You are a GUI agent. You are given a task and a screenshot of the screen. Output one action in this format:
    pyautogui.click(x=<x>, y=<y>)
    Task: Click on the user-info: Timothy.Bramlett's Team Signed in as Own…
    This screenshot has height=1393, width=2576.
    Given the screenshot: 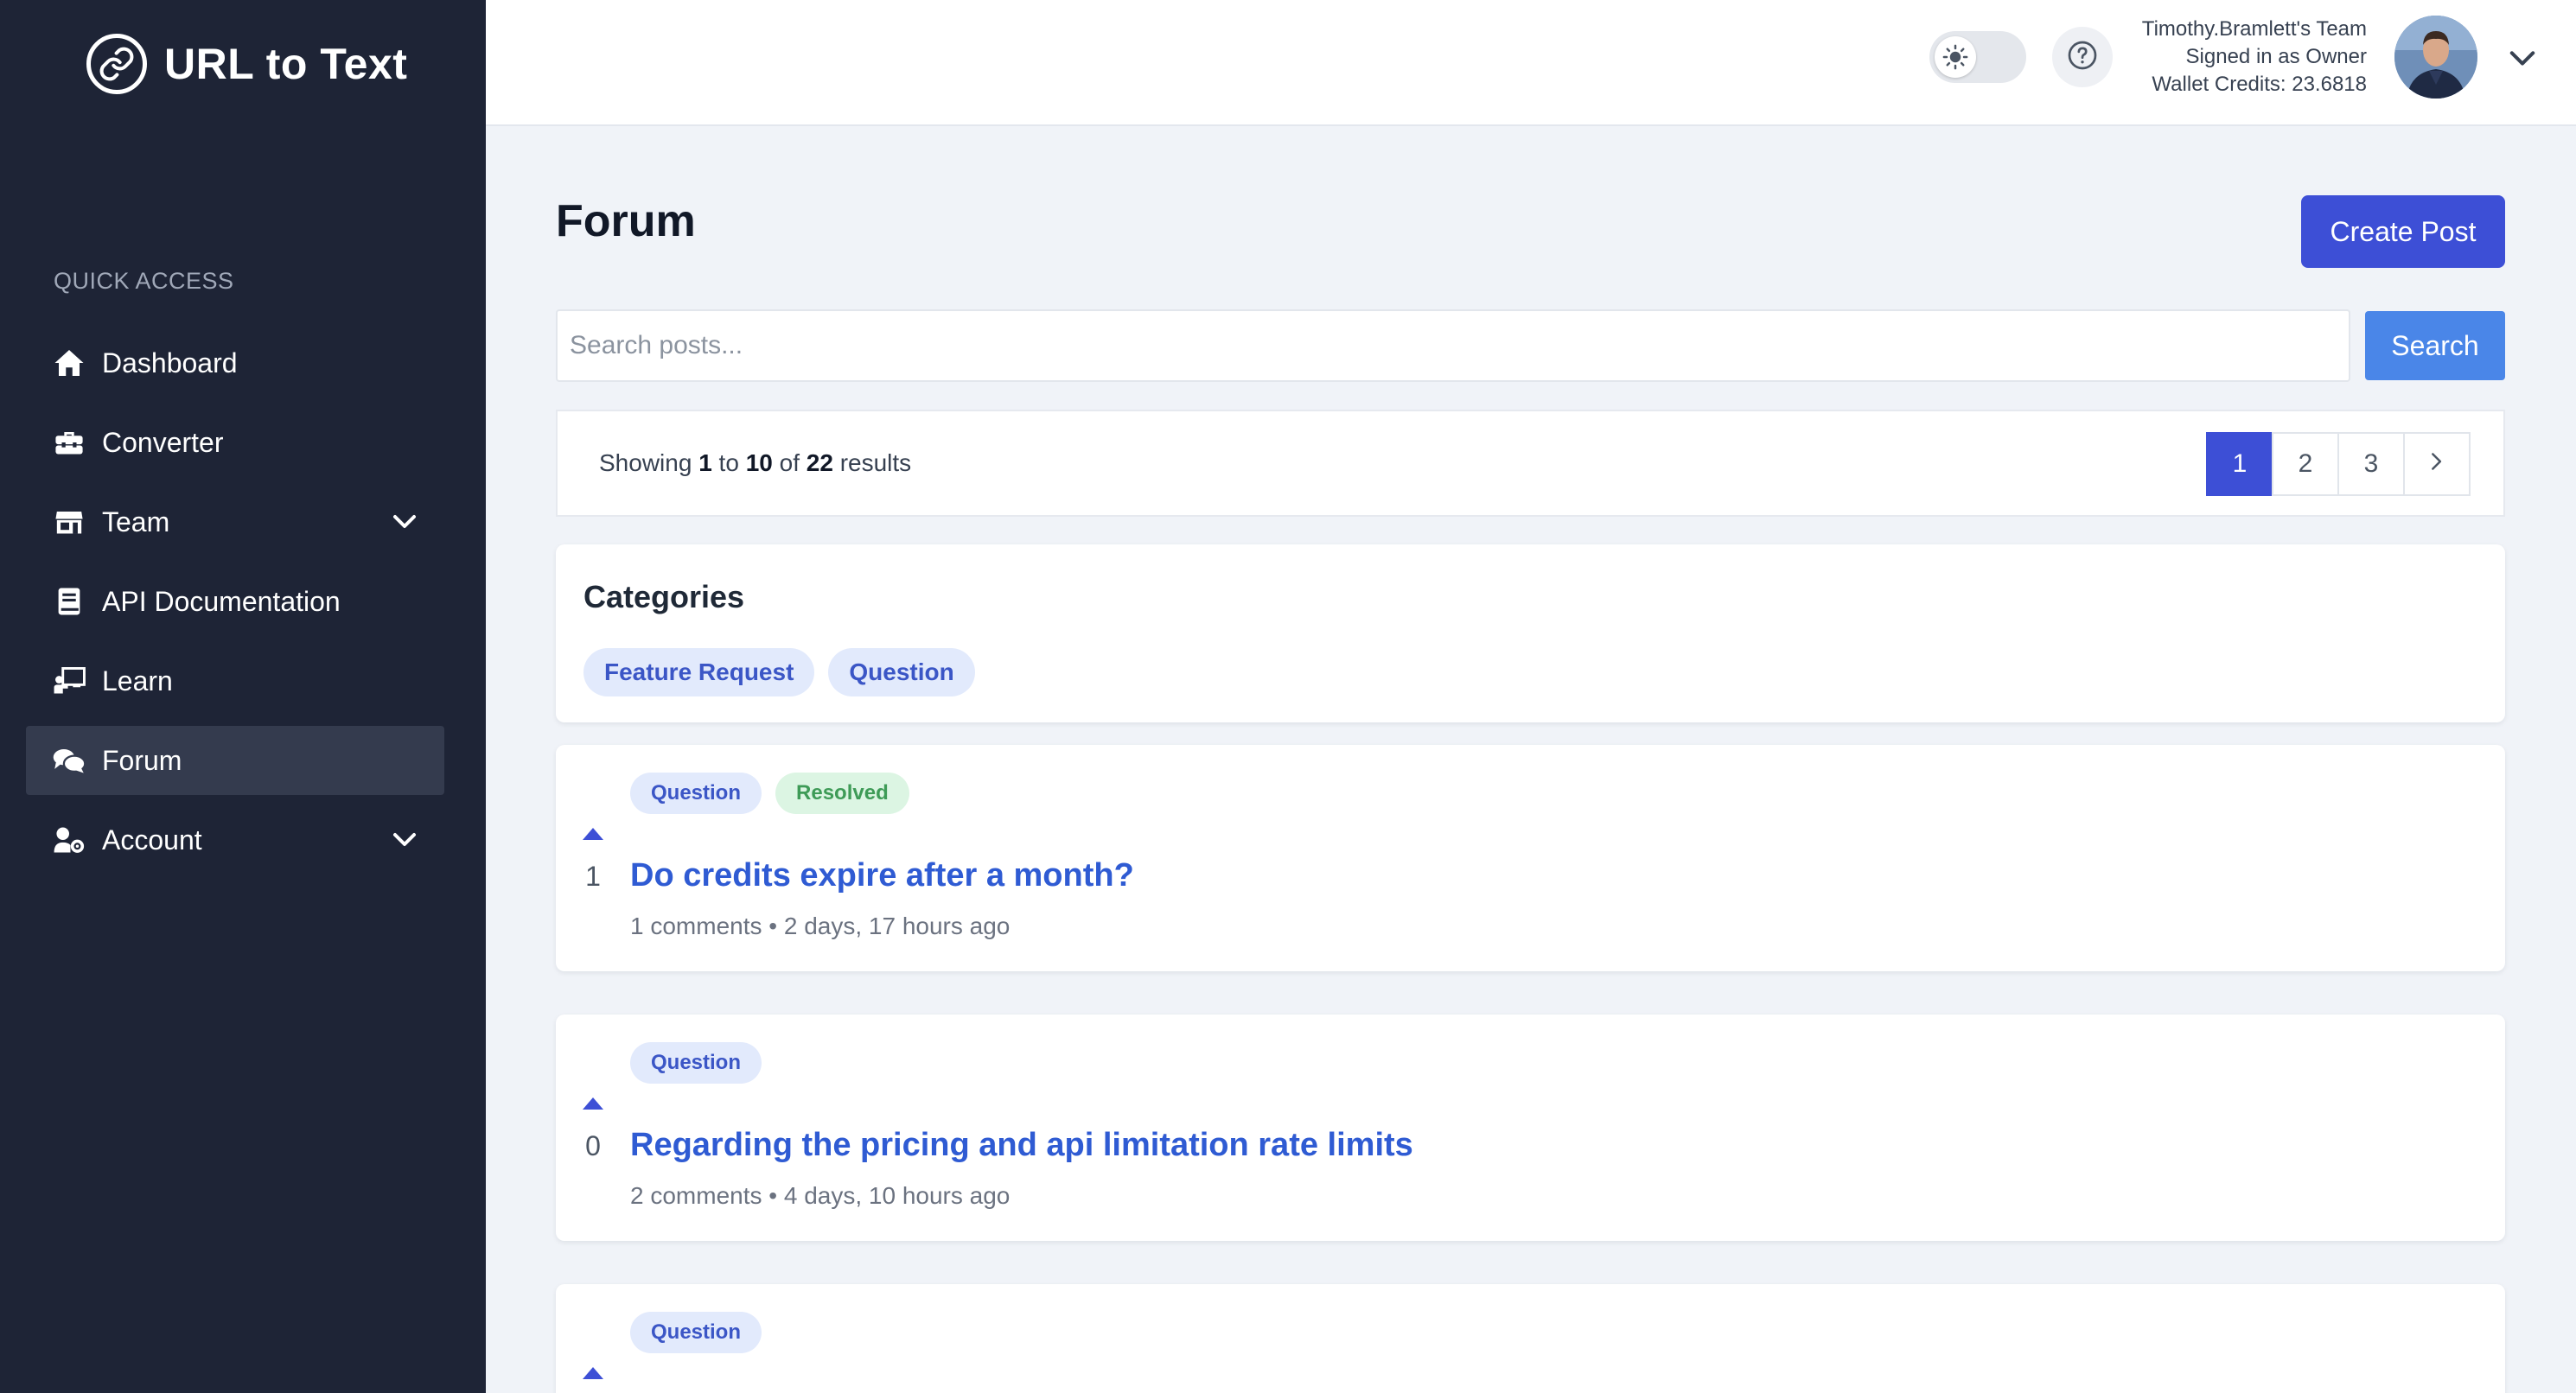 What is the action you would take?
    pyautogui.click(x=2247, y=57)
    